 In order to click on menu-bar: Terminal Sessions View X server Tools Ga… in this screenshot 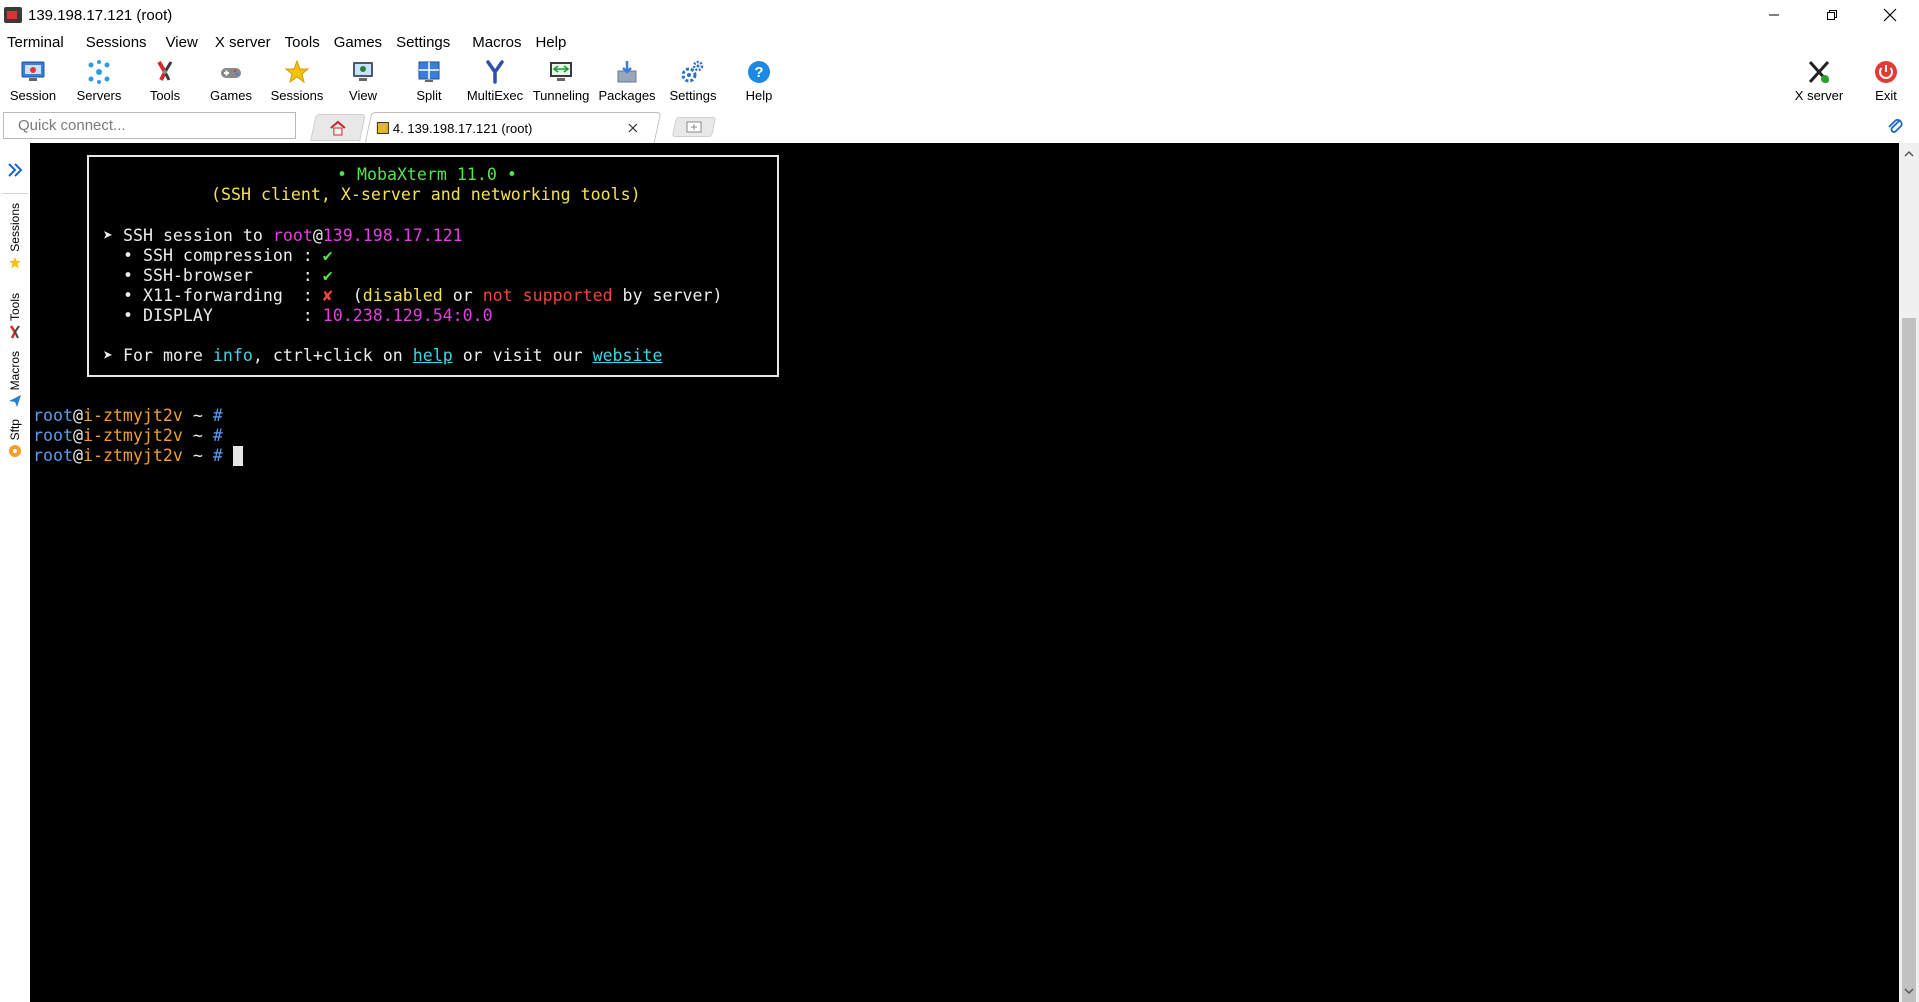, I will do `click(286, 42)`.